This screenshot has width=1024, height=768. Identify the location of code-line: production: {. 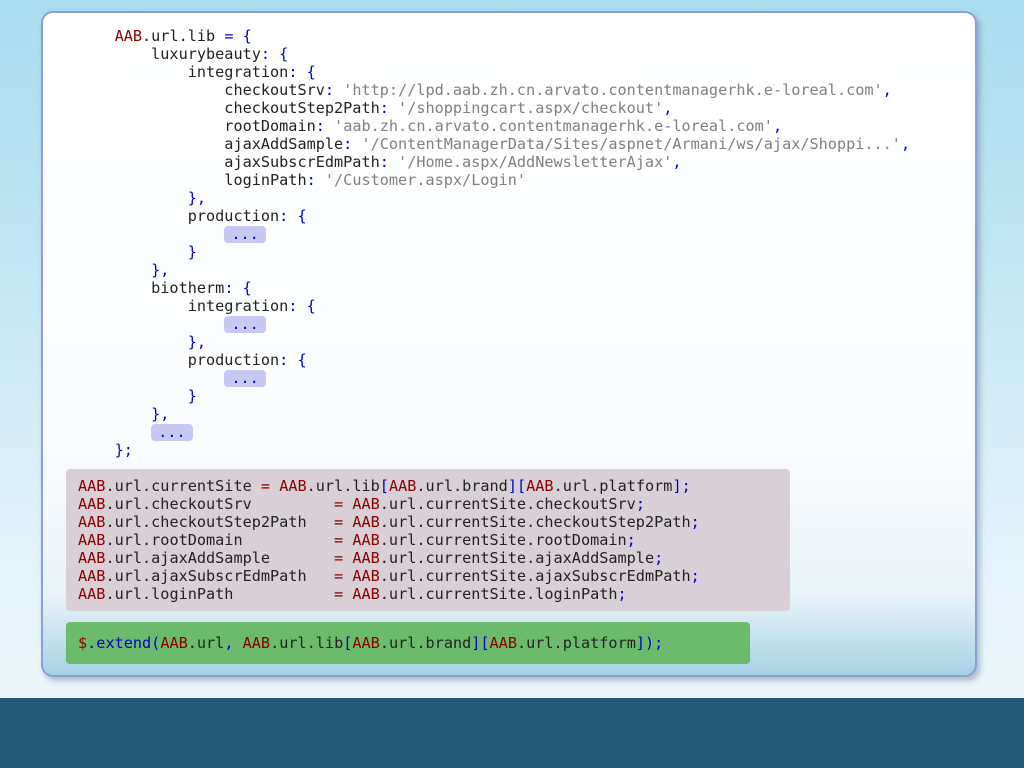
(192, 216).